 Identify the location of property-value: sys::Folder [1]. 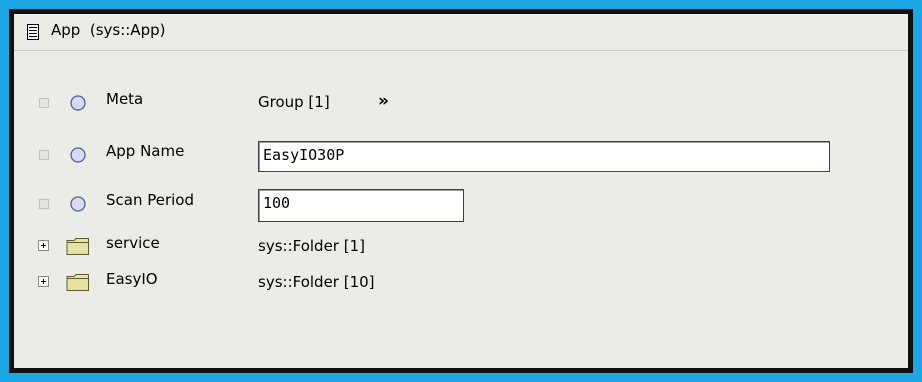
(311, 246).